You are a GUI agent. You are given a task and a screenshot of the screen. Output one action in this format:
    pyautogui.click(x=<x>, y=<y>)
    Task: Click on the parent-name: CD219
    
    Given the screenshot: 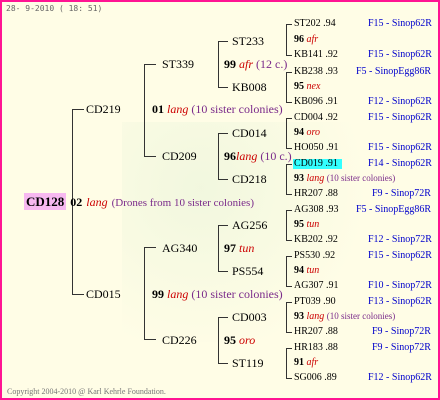 What is the action you would take?
    pyautogui.click(x=103, y=109)
    